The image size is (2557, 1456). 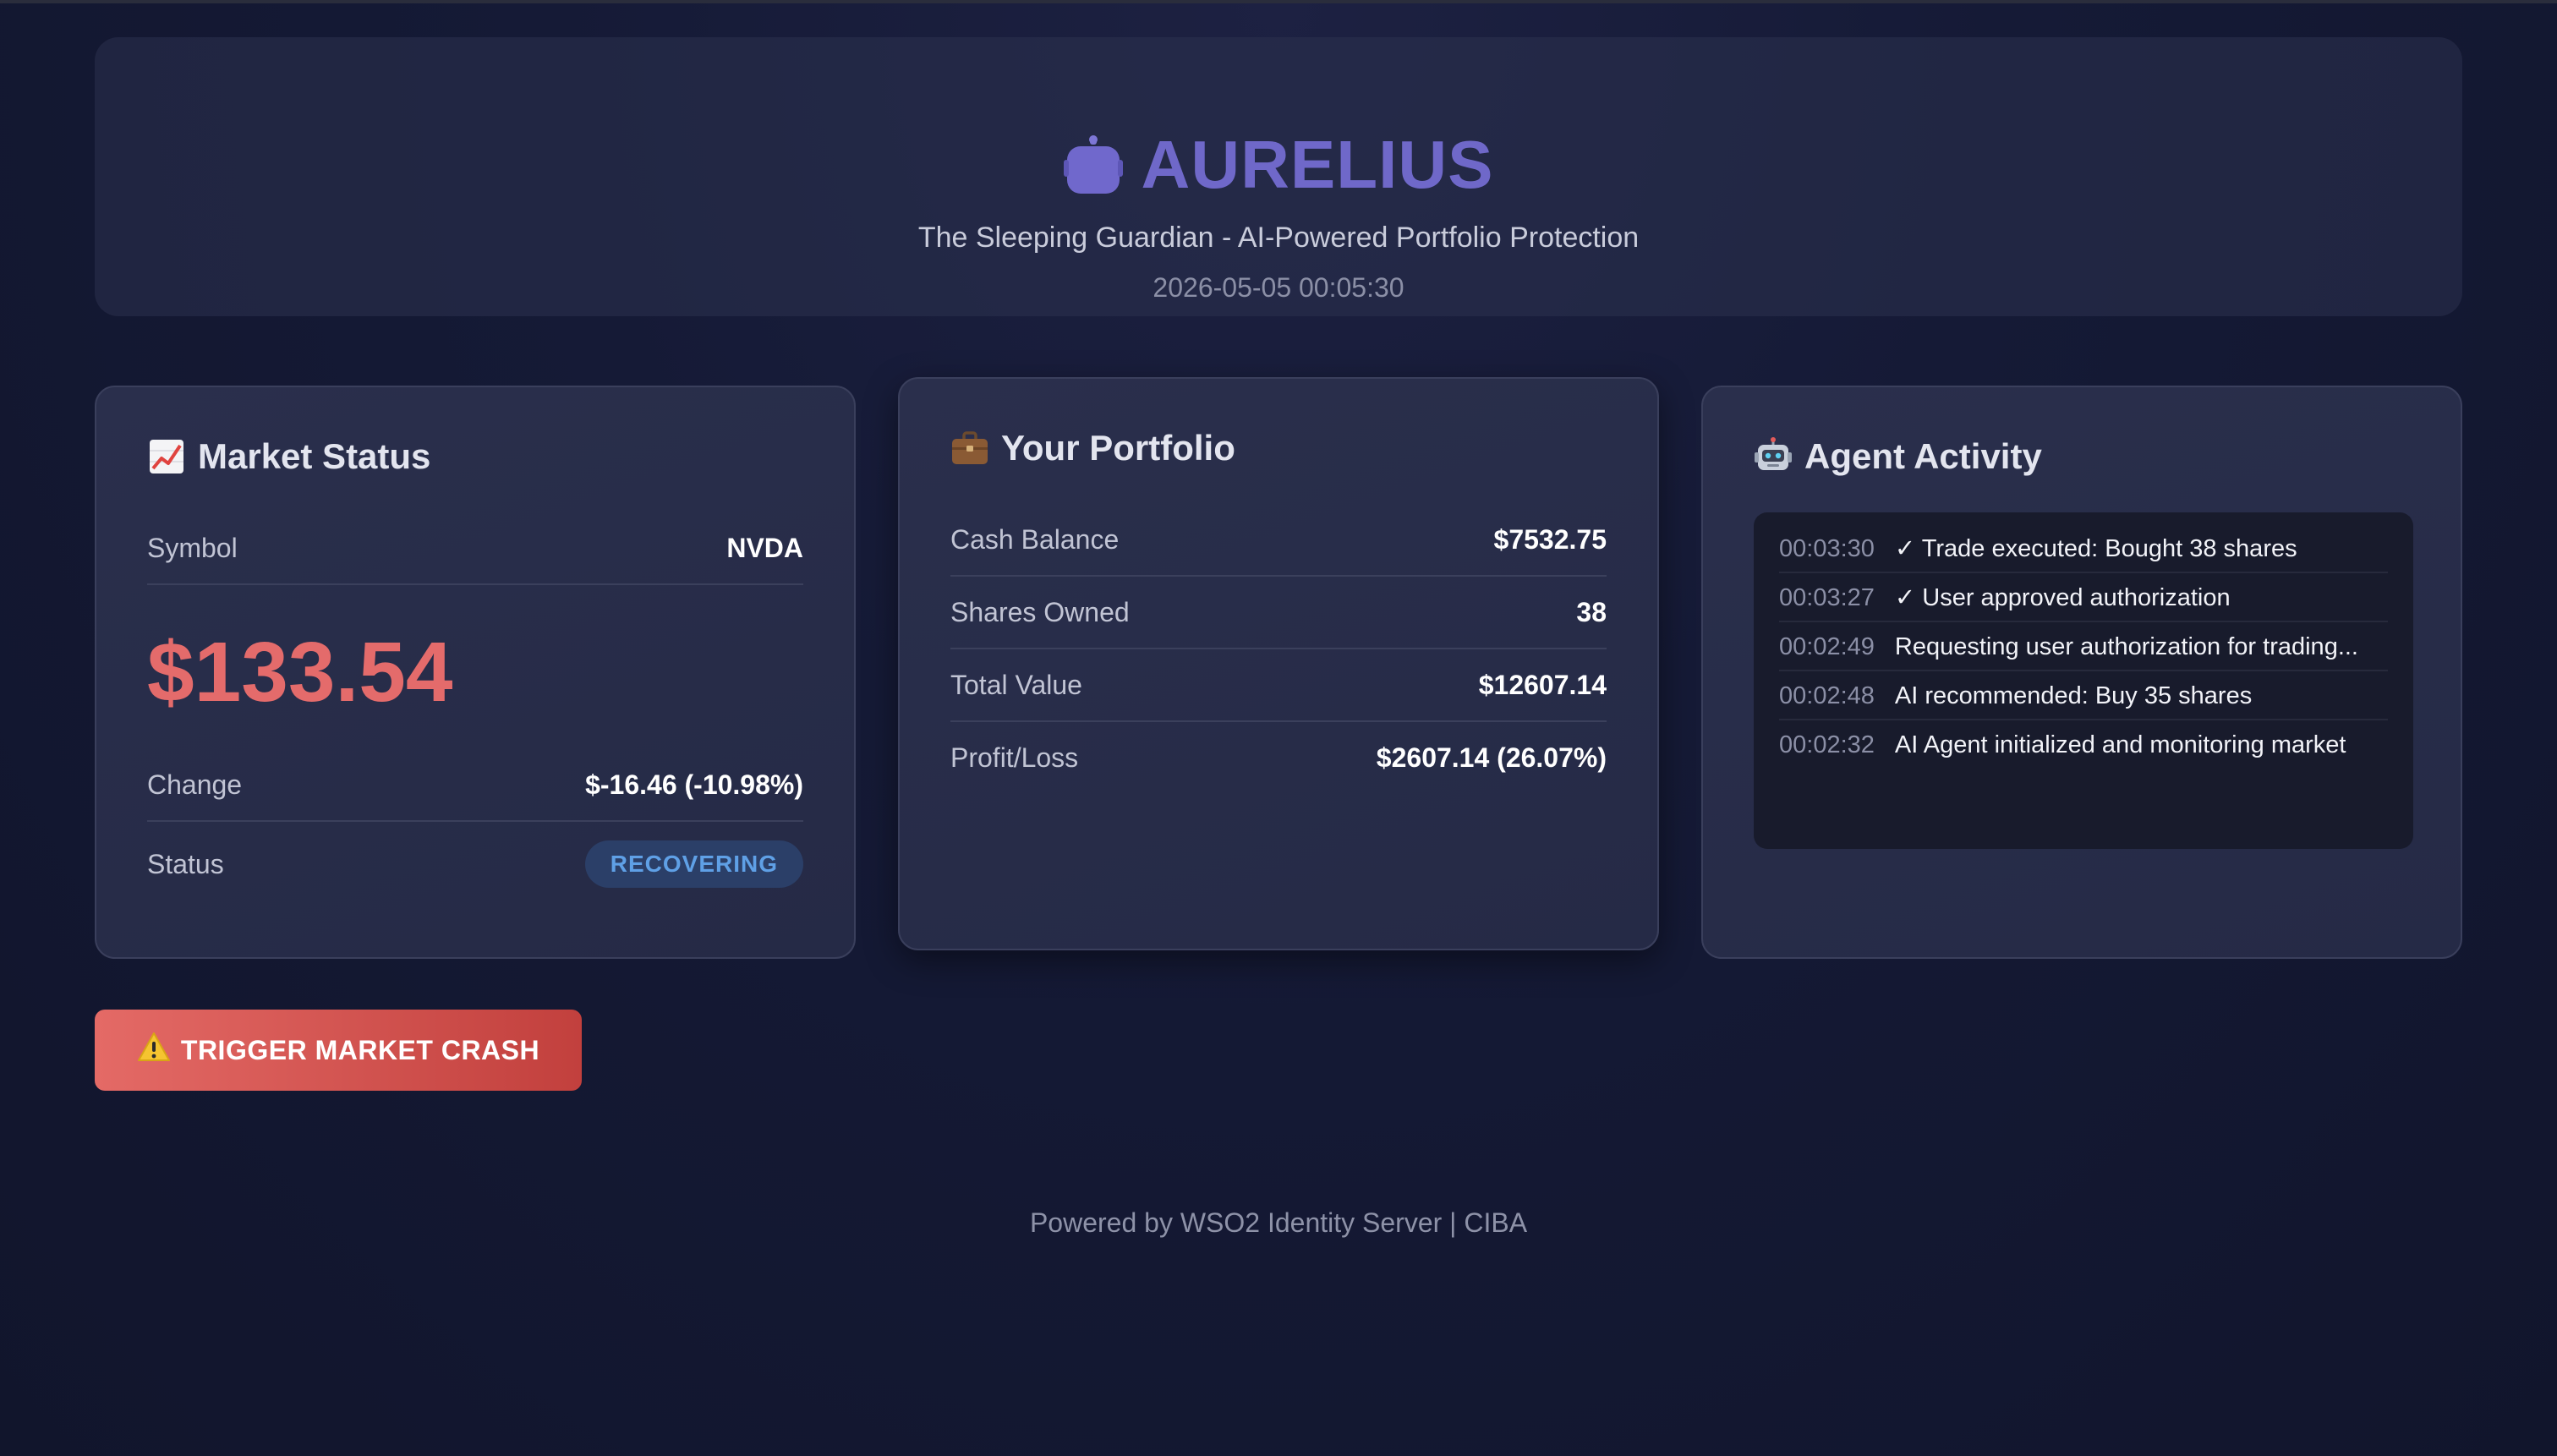 What do you see at coordinates (154, 1050) in the screenshot?
I see `warning-icon` at bounding box center [154, 1050].